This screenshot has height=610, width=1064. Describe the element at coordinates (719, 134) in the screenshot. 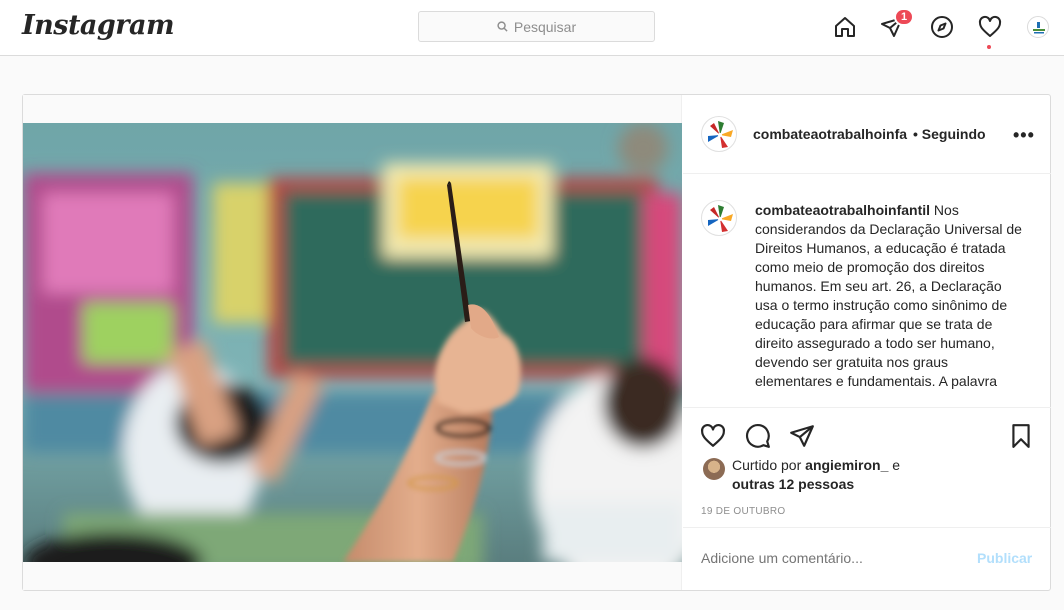

I see `author-avatar` at that location.